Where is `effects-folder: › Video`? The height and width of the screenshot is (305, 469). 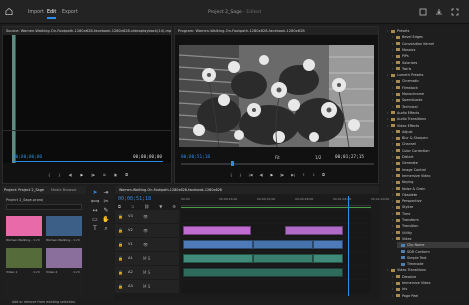
effects-folder: › Video is located at coordinates (402, 239).